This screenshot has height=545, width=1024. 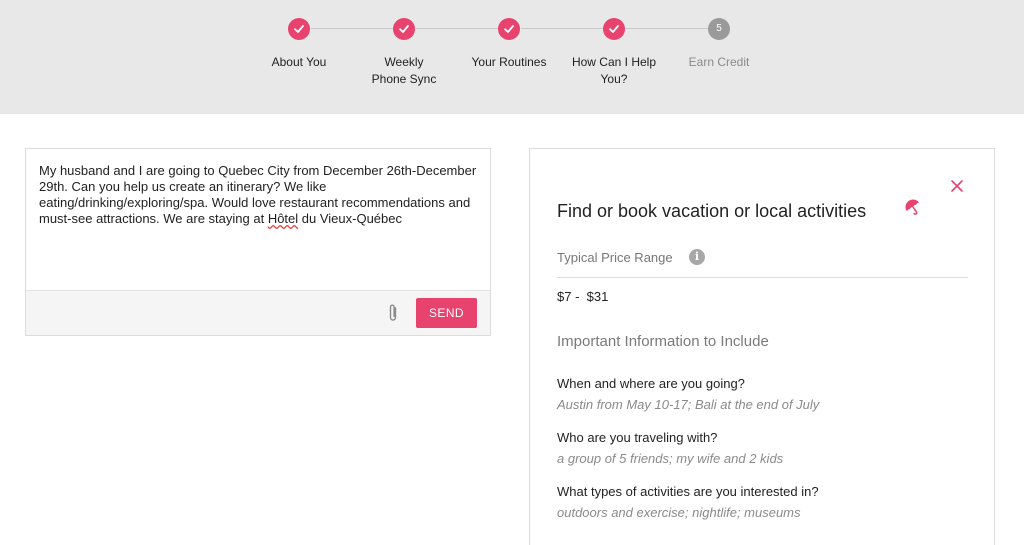 I want to click on message-text-end: du Vieux-Québec, so click(x=350, y=218).